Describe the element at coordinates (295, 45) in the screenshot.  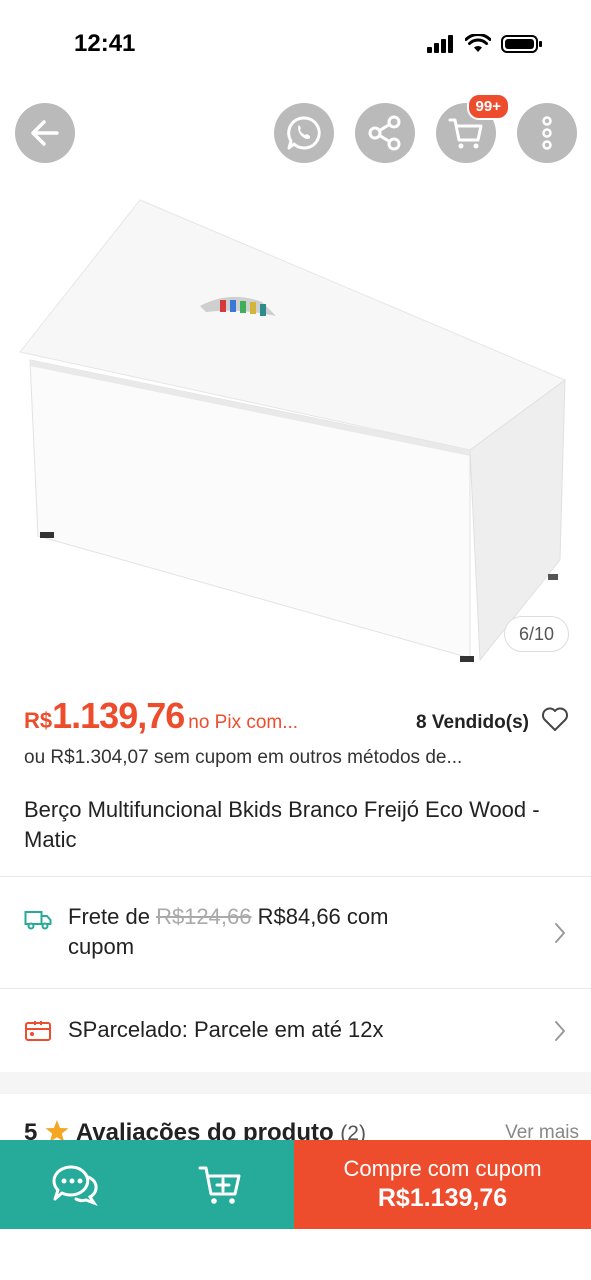
I see `status-bar: 12:41` at that location.